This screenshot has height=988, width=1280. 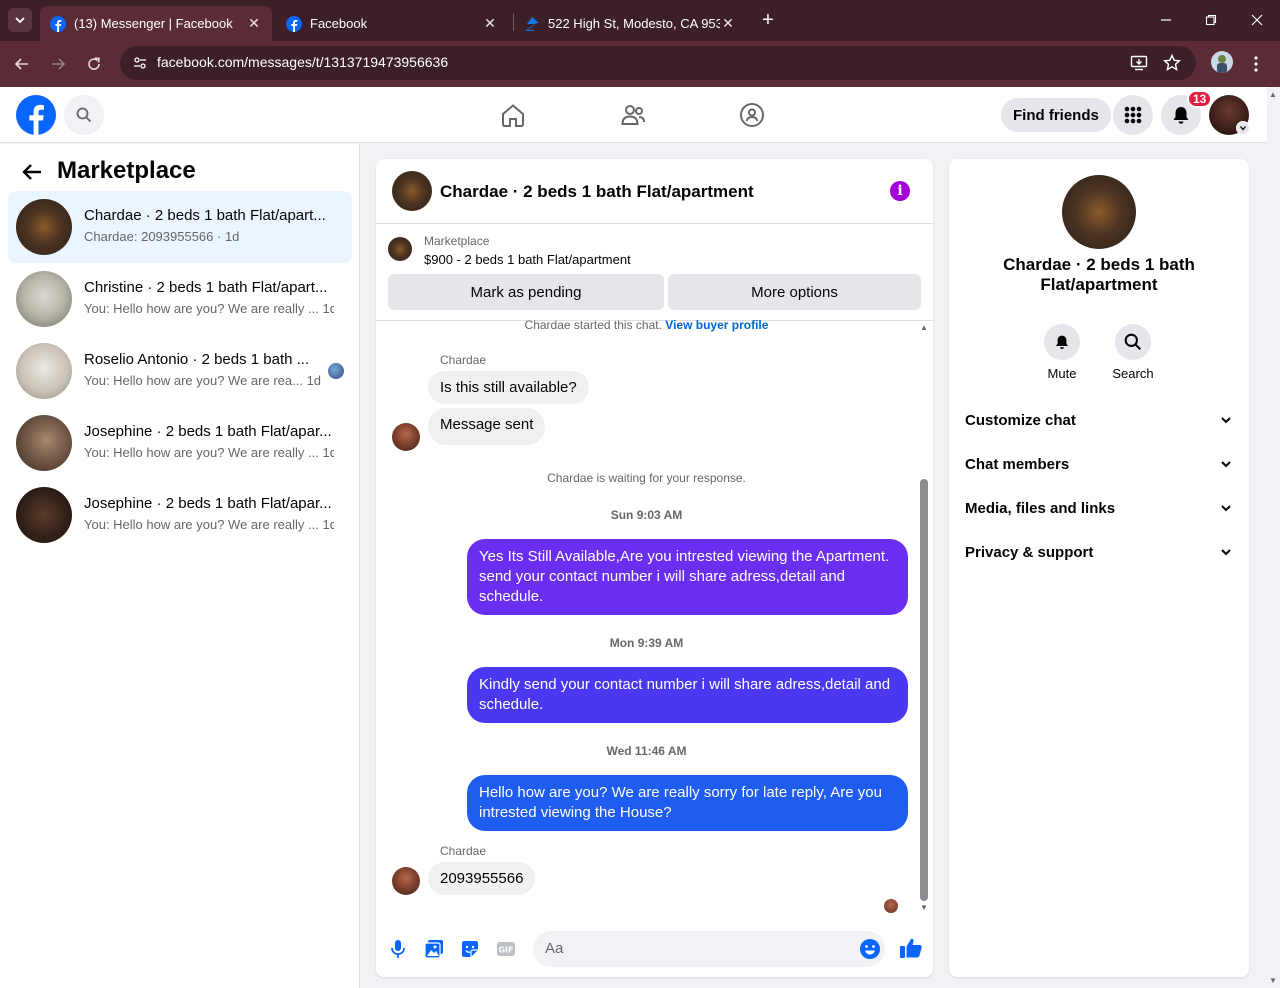 I want to click on section-label: Privacy & support, so click(x=1029, y=552).